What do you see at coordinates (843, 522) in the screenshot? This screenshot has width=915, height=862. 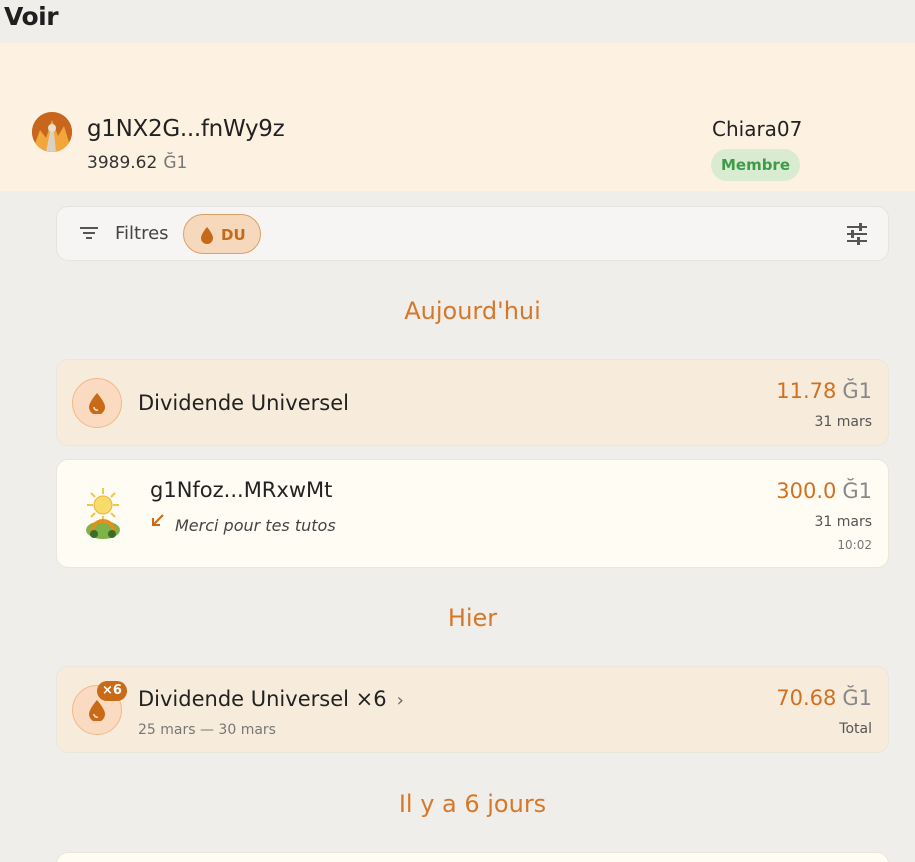 I see `tx-date: 31 mars` at bounding box center [843, 522].